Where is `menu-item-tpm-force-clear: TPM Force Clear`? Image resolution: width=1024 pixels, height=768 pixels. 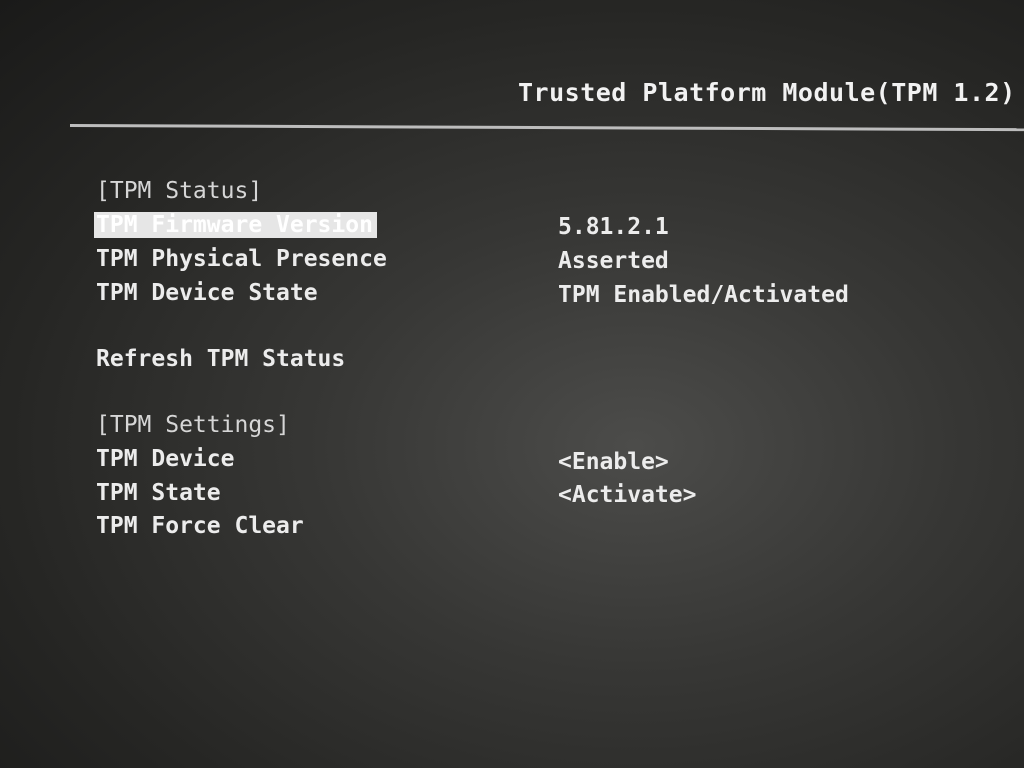 menu-item-tpm-force-clear: TPM Force Clear is located at coordinates (200, 526).